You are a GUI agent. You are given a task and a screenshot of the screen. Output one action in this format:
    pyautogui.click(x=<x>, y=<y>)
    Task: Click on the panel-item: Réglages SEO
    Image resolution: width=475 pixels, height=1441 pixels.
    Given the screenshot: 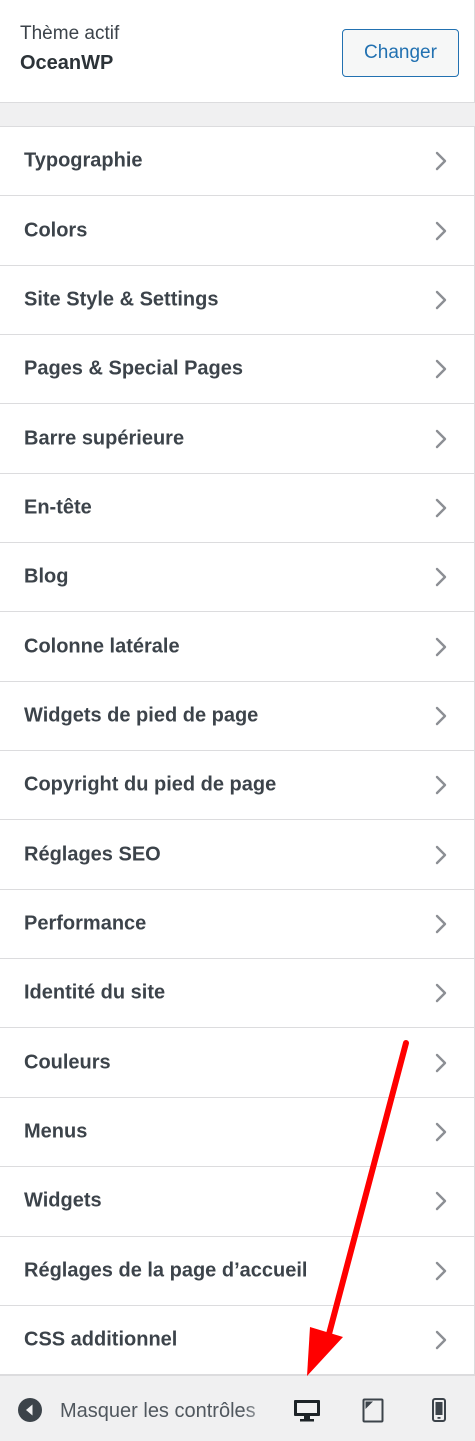 What is the action you would take?
    pyautogui.click(x=237, y=855)
    